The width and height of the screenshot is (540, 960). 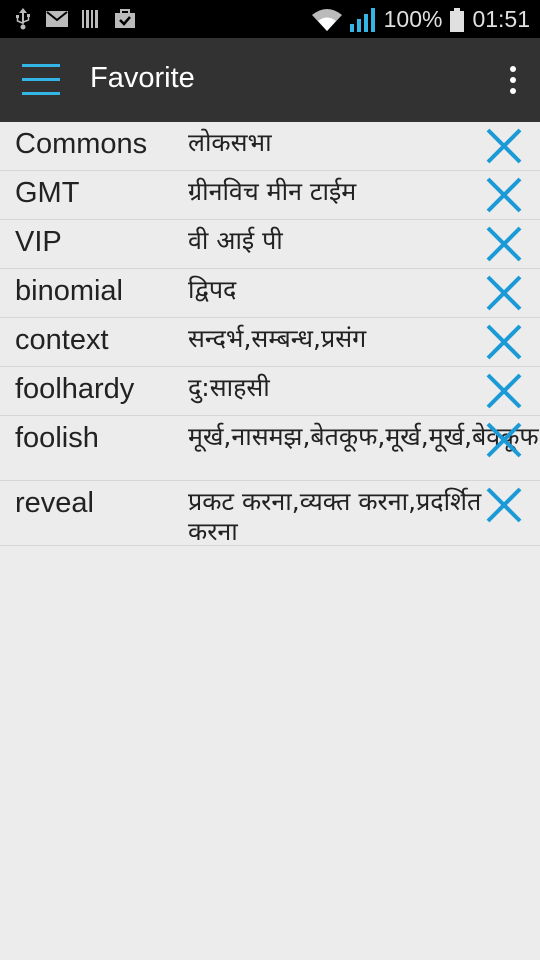 What do you see at coordinates (81, 144) in the screenshot?
I see `word-text: Commons` at bounding box center [81, 144].